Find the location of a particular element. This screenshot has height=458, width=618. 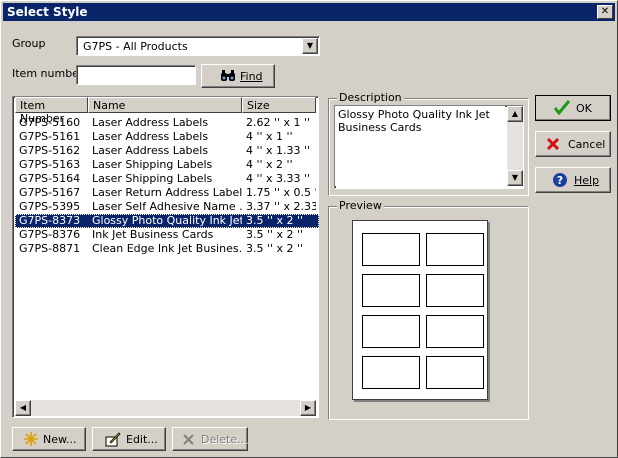

help-icon: ? is located at coordinates (560, 180).